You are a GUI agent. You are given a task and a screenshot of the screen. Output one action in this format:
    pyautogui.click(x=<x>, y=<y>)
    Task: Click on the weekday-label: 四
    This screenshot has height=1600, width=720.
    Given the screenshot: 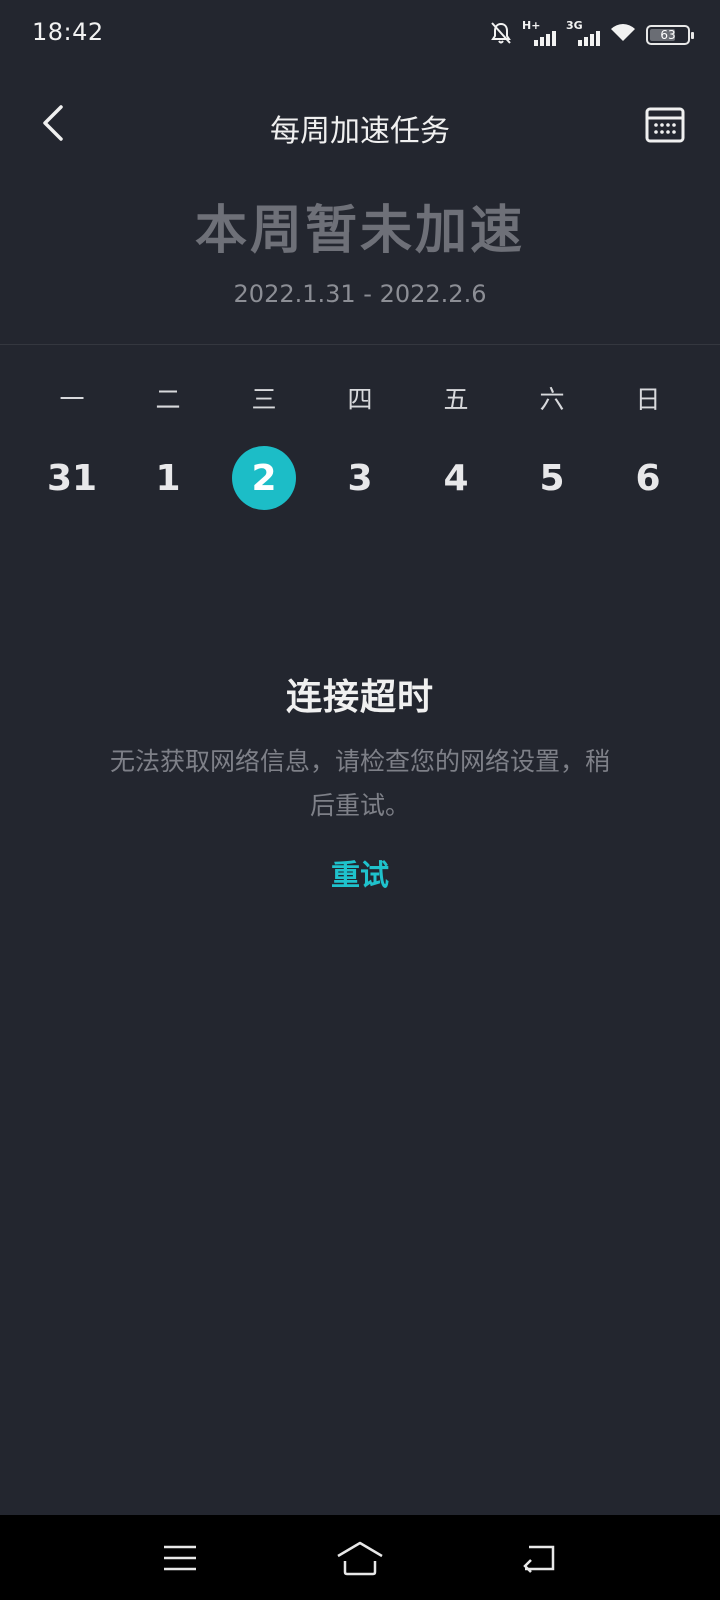 What is the action you would take?
    pyautogui.click(x=360, y=399)
    